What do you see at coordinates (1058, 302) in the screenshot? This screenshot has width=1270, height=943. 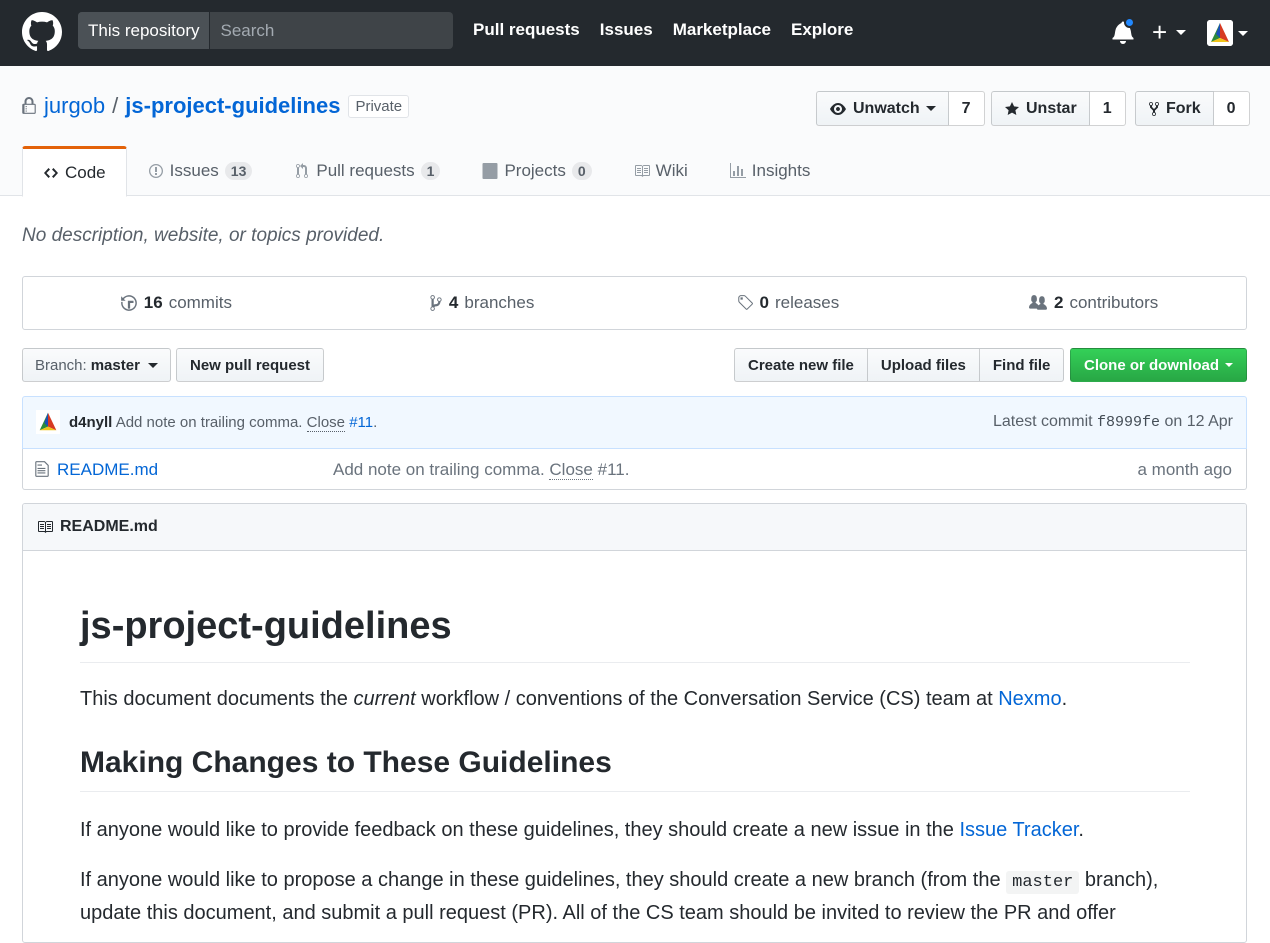 I see `contributors-count: 2` at bounding box center [1058, 302].